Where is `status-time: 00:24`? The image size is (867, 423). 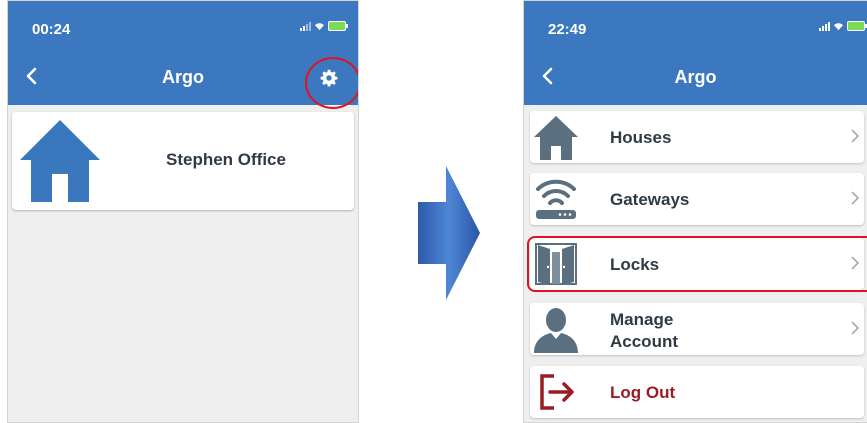 status-time: 00:24 is located at coordinates (51, 29).